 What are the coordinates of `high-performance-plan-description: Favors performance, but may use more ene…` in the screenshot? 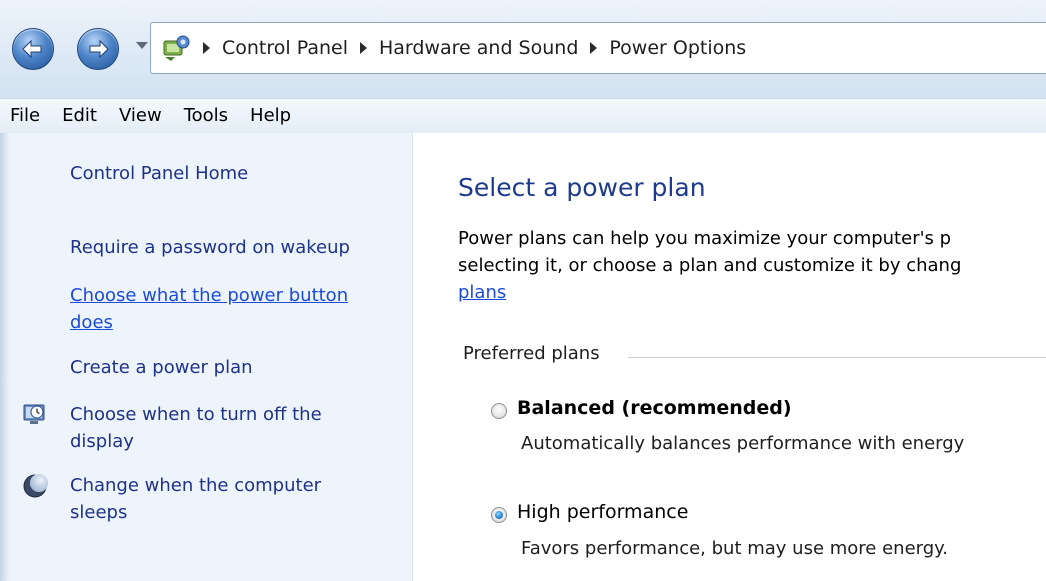 It's located at (734, 548).